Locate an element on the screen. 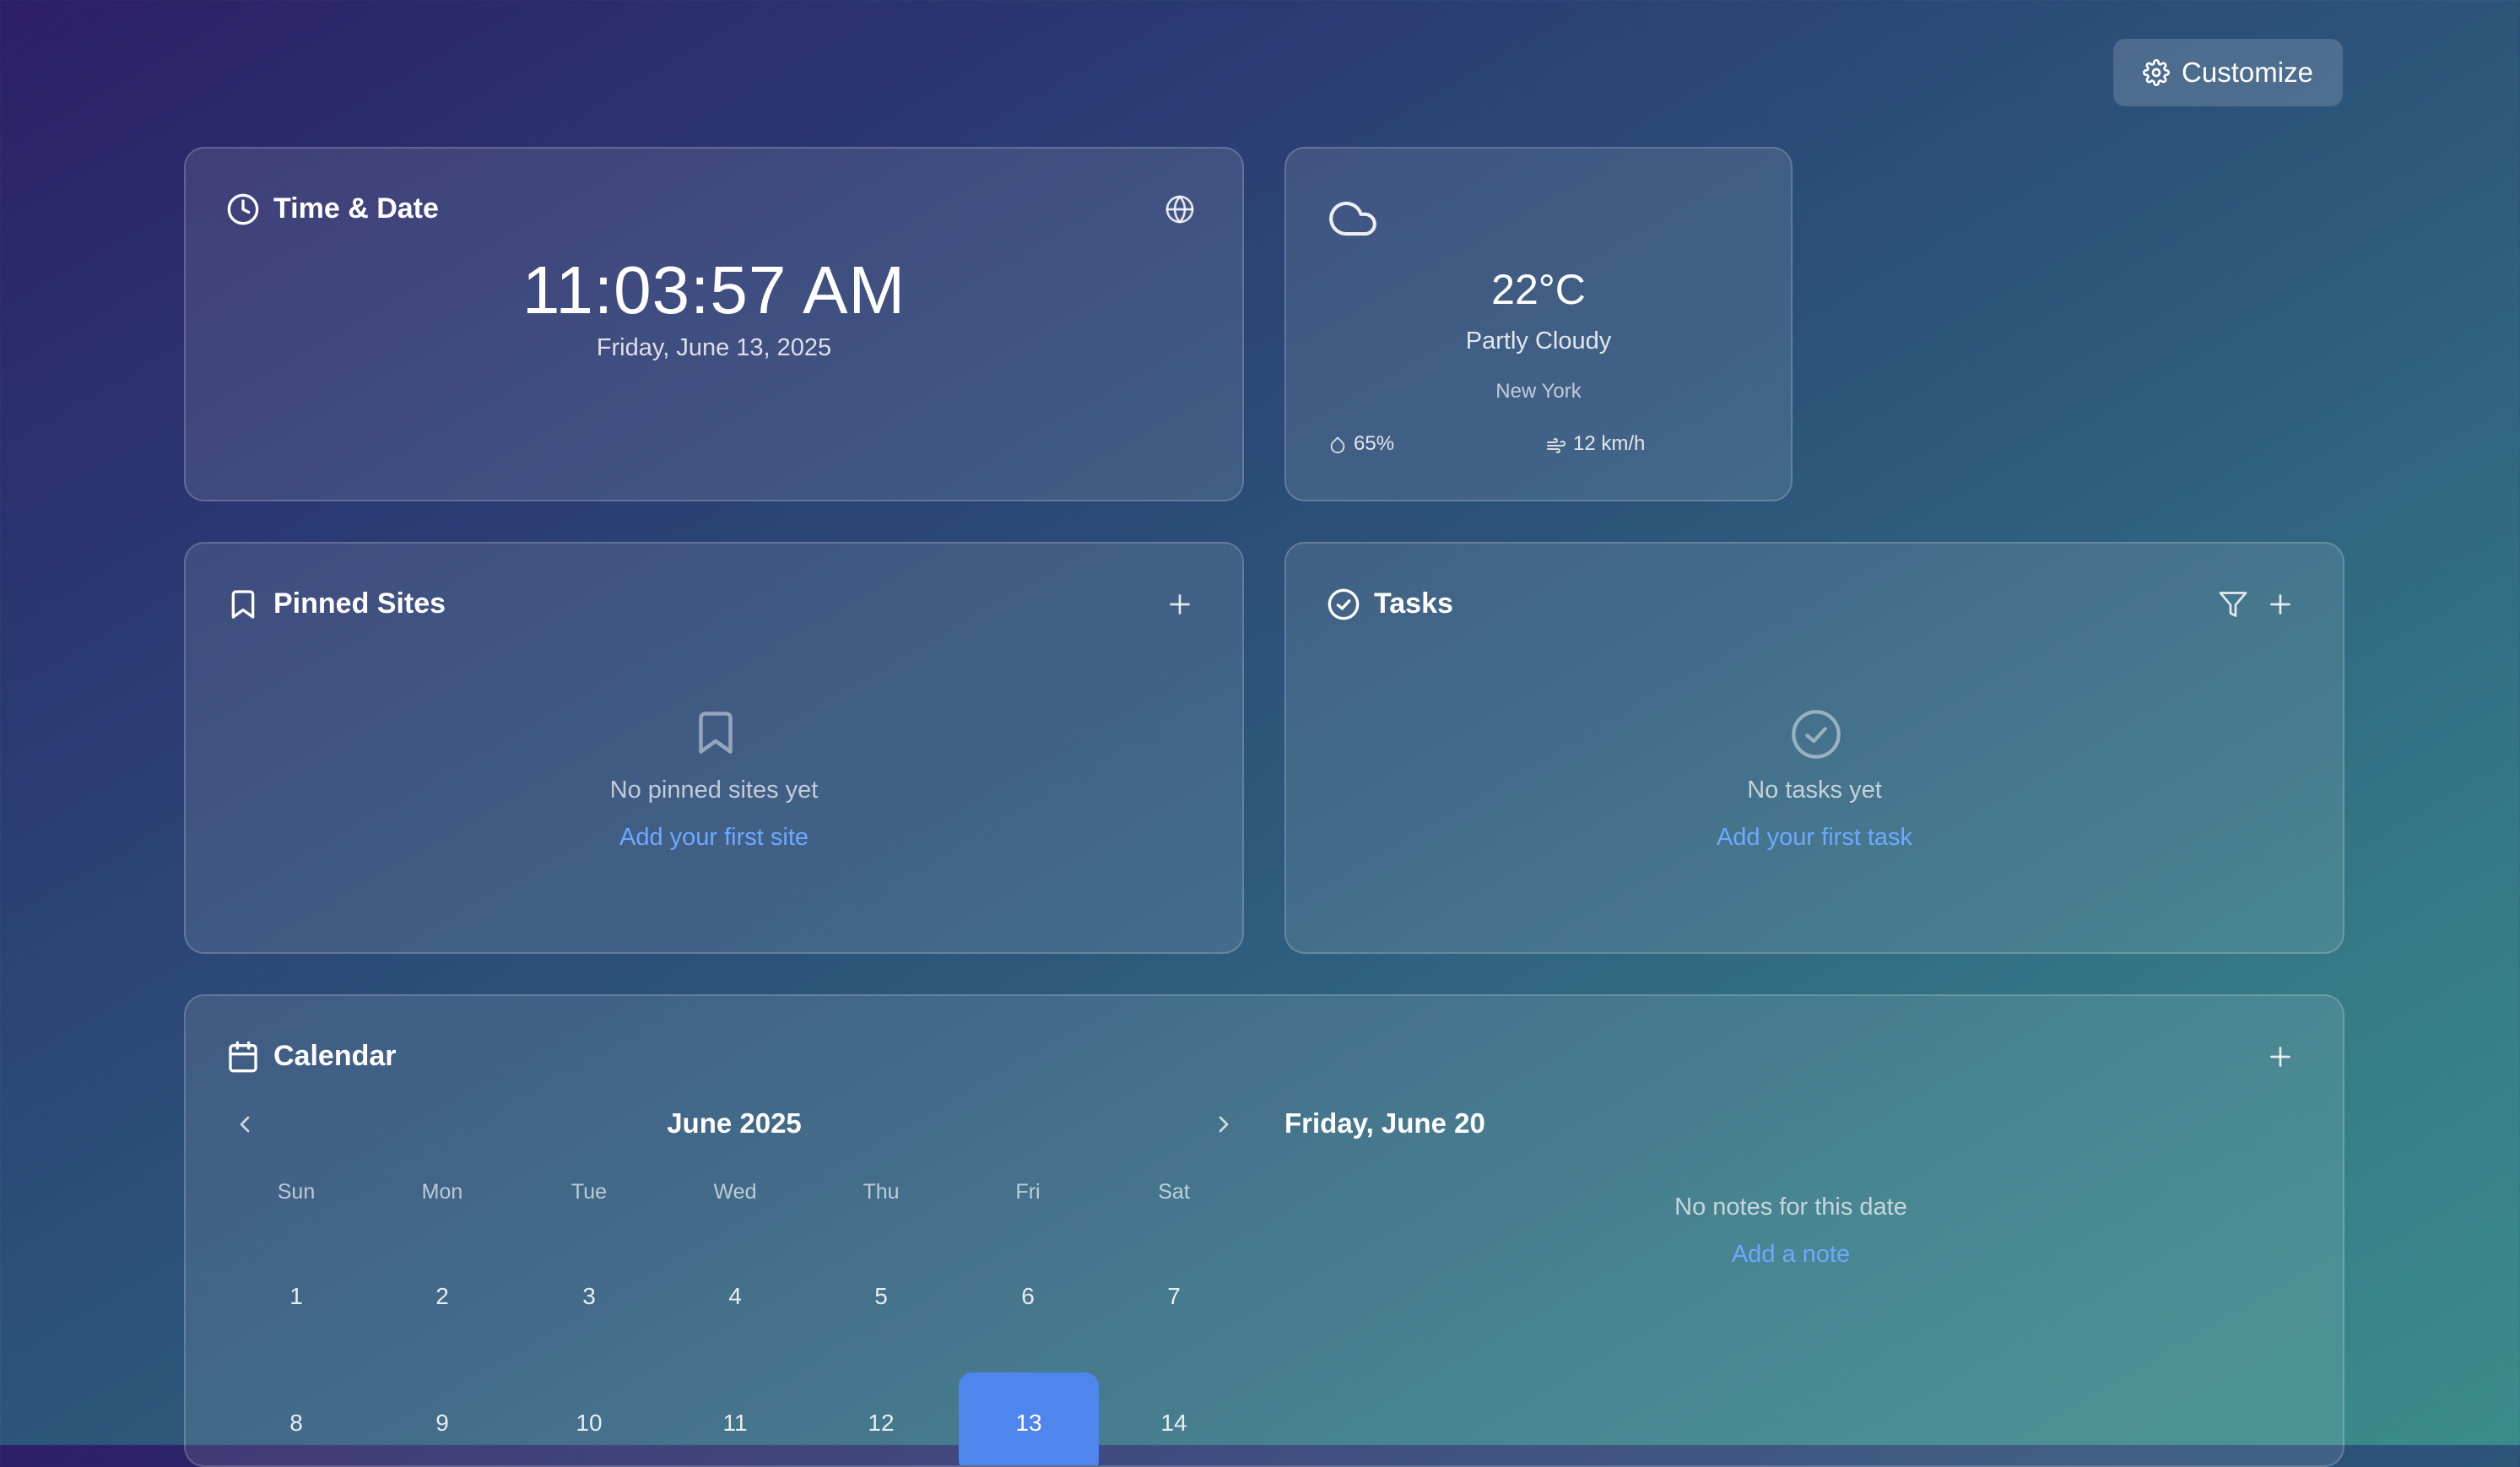 The image size is (2520, 1467). calendar-day: 11 is located at coordinates (735, 1419).